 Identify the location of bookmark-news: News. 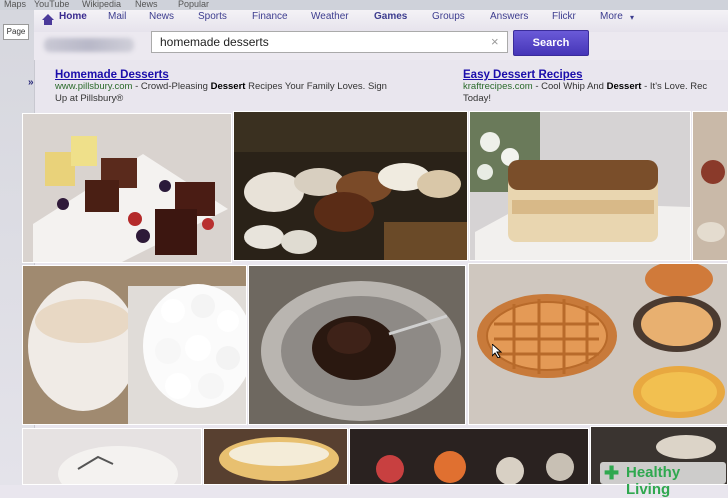
(146, 4).